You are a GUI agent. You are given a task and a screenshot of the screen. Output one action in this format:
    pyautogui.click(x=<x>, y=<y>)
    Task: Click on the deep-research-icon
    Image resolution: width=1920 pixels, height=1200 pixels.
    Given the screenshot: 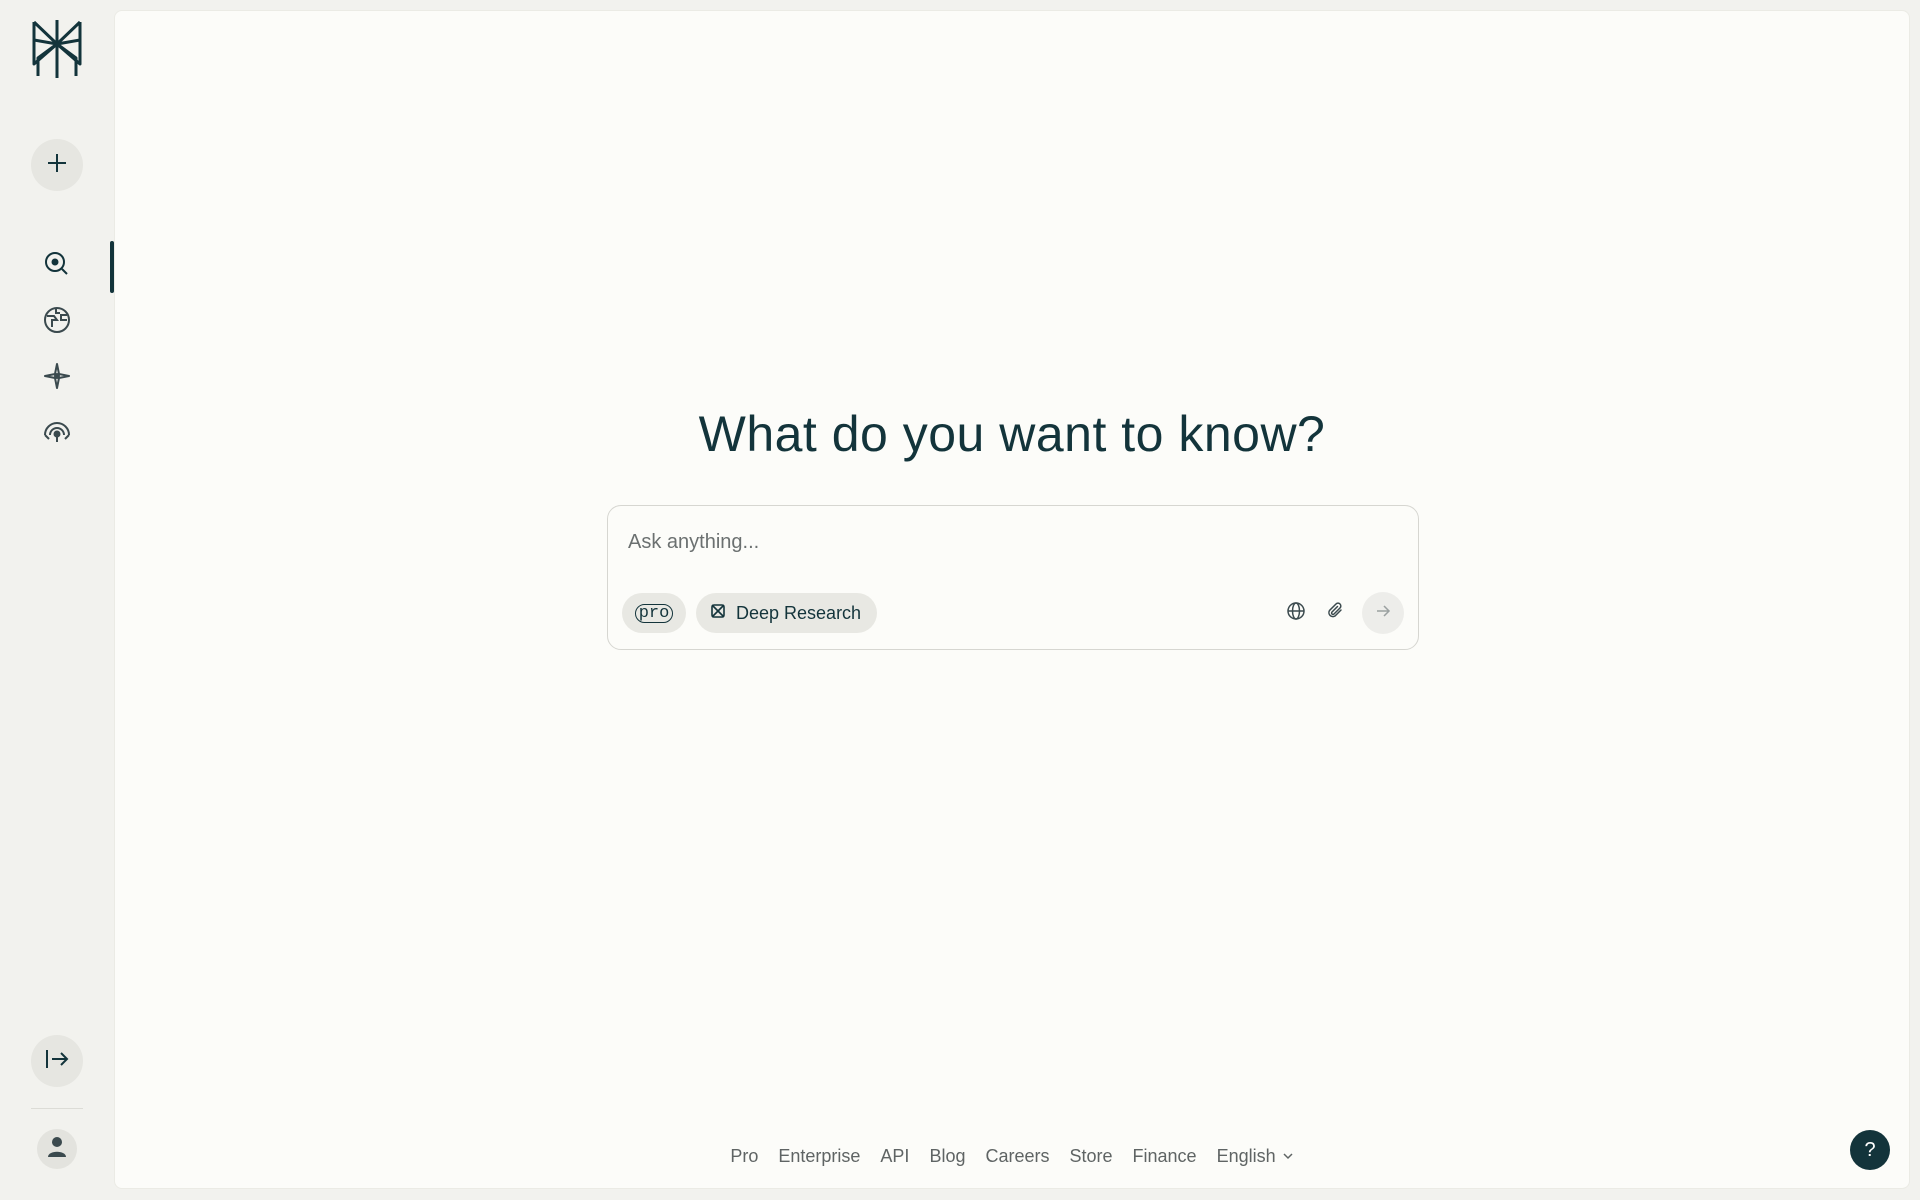 What is the action you would take?
    pyautogui.click(x=718, y=613)
    